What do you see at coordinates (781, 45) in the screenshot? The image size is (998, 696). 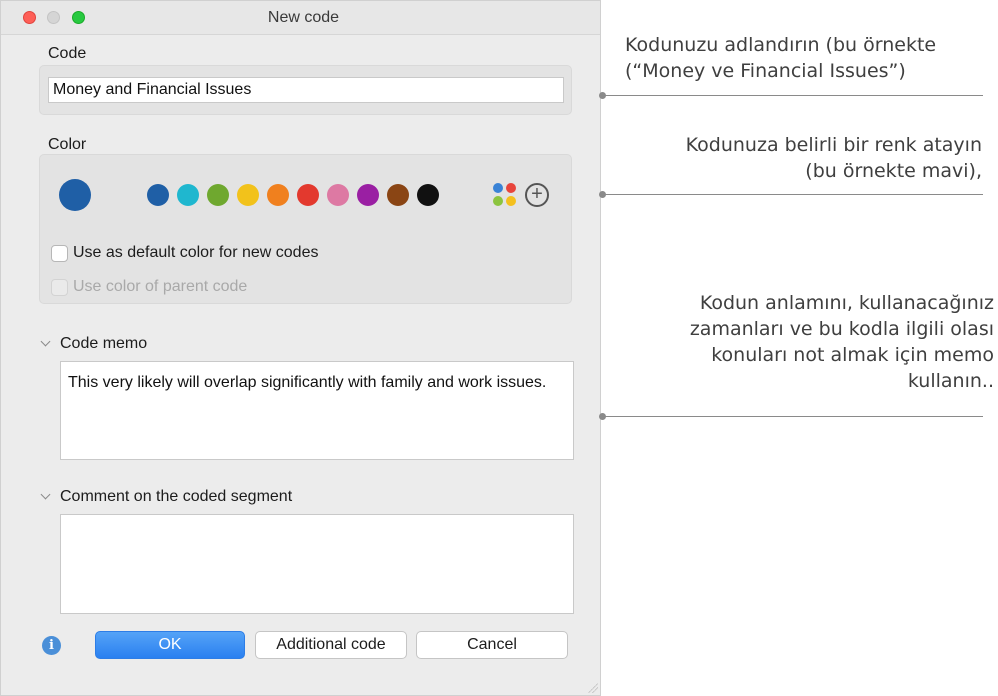 I see `annotation-code-name-line1: Kodunuzu adlandırın (bu örnekte` at bounding box center [781, 45].